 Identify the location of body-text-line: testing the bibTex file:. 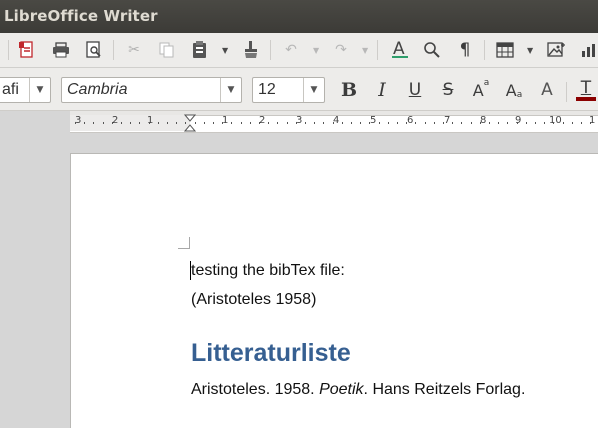
(268, 271).